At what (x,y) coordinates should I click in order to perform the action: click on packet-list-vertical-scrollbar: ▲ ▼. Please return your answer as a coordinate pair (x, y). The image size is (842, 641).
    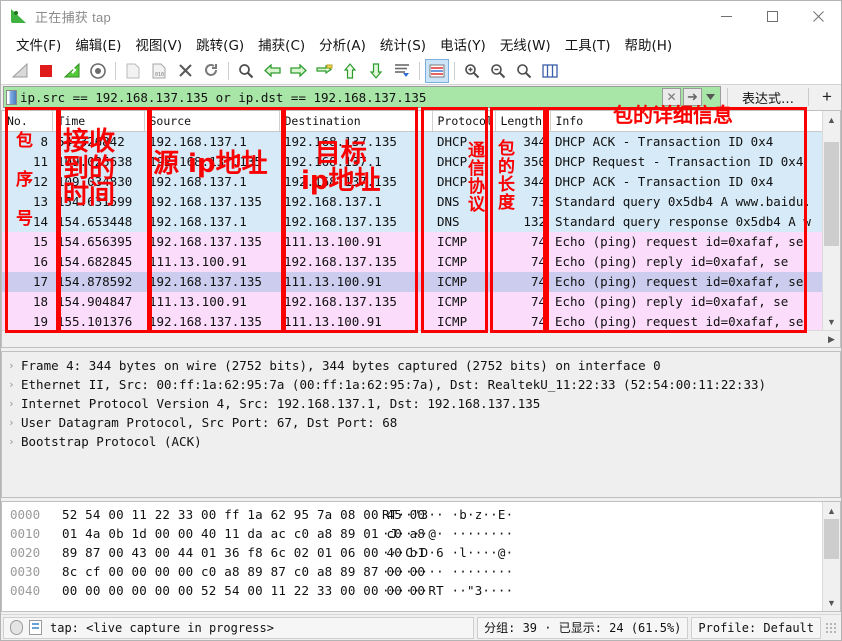
    Looking at the image, I should click on (831, 220).